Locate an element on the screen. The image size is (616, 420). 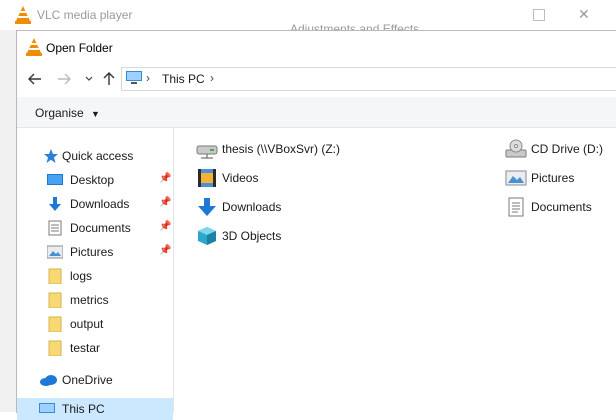
sidebar-item-desktop: Desktop 📌 is located at coordinates (95, 180).